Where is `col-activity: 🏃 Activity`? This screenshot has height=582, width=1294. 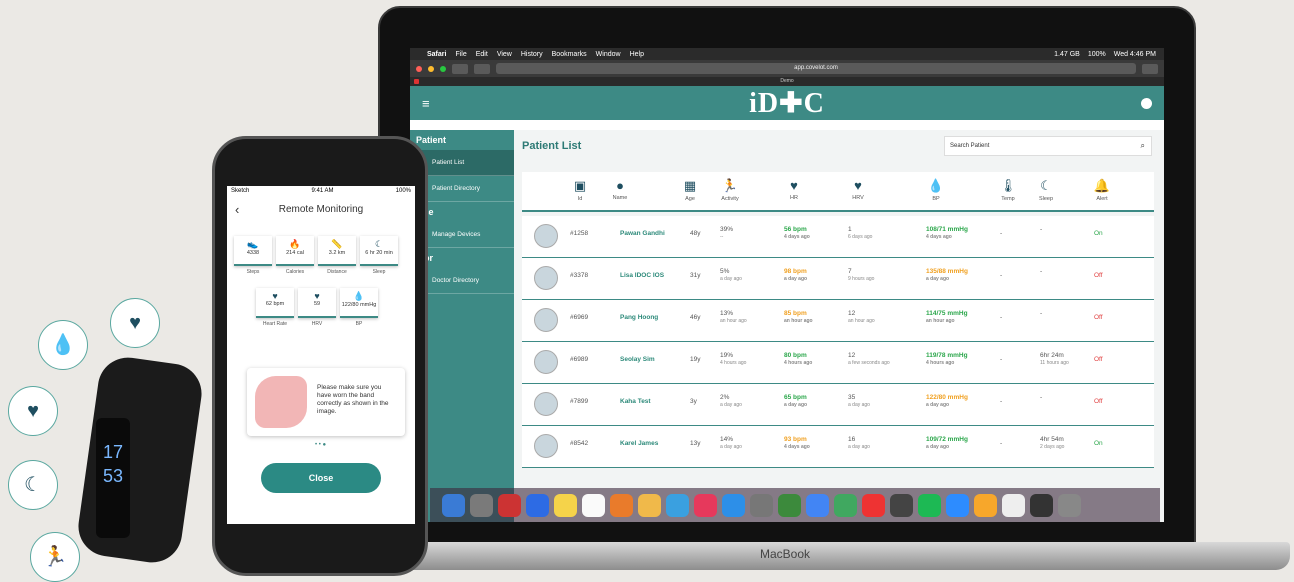
col-activity: 🏃 Activity is located at coordinates (730, 190).